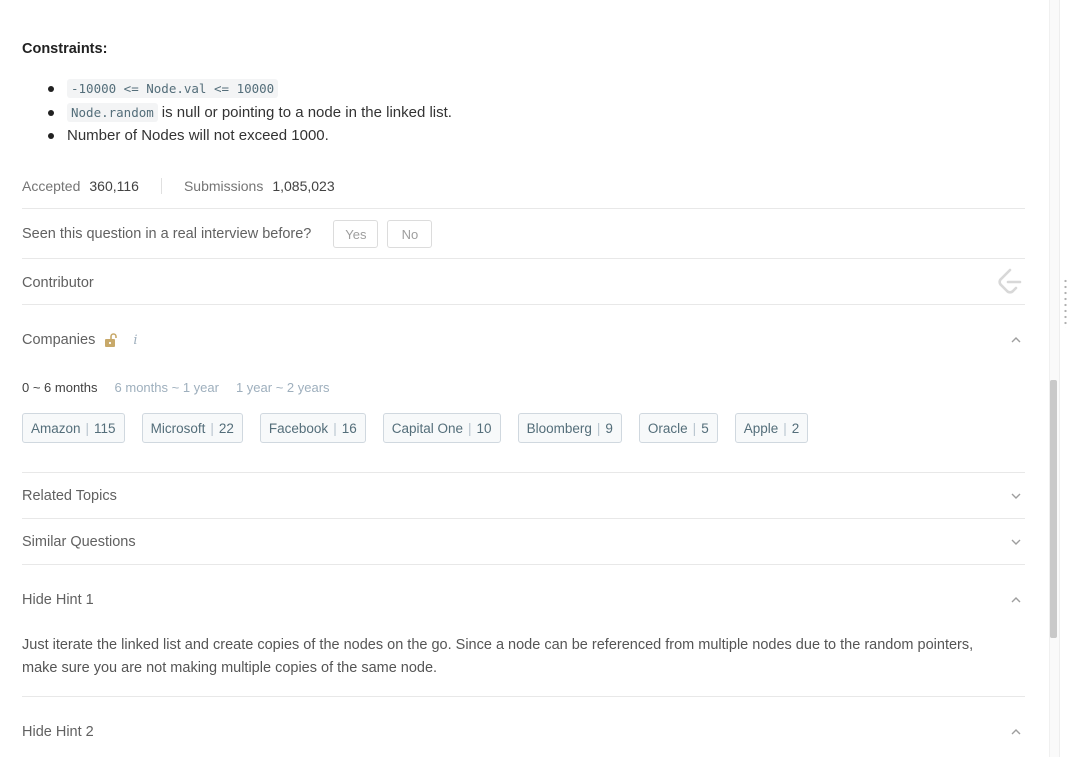  Describe the element at coordinates (427, 428) in the screenshot. I see `company-name: Capital One` at that location.